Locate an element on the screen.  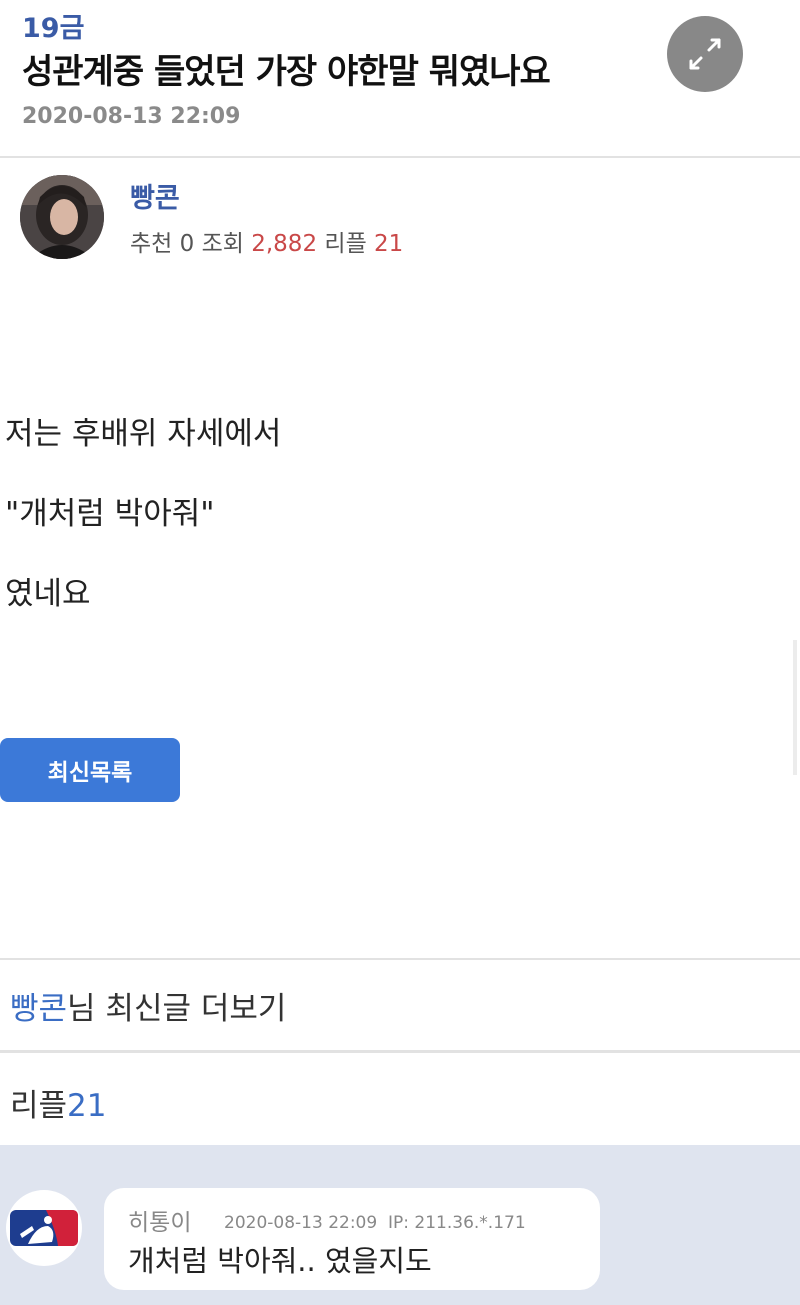
expand-icon is located at coordinates (705, 54).